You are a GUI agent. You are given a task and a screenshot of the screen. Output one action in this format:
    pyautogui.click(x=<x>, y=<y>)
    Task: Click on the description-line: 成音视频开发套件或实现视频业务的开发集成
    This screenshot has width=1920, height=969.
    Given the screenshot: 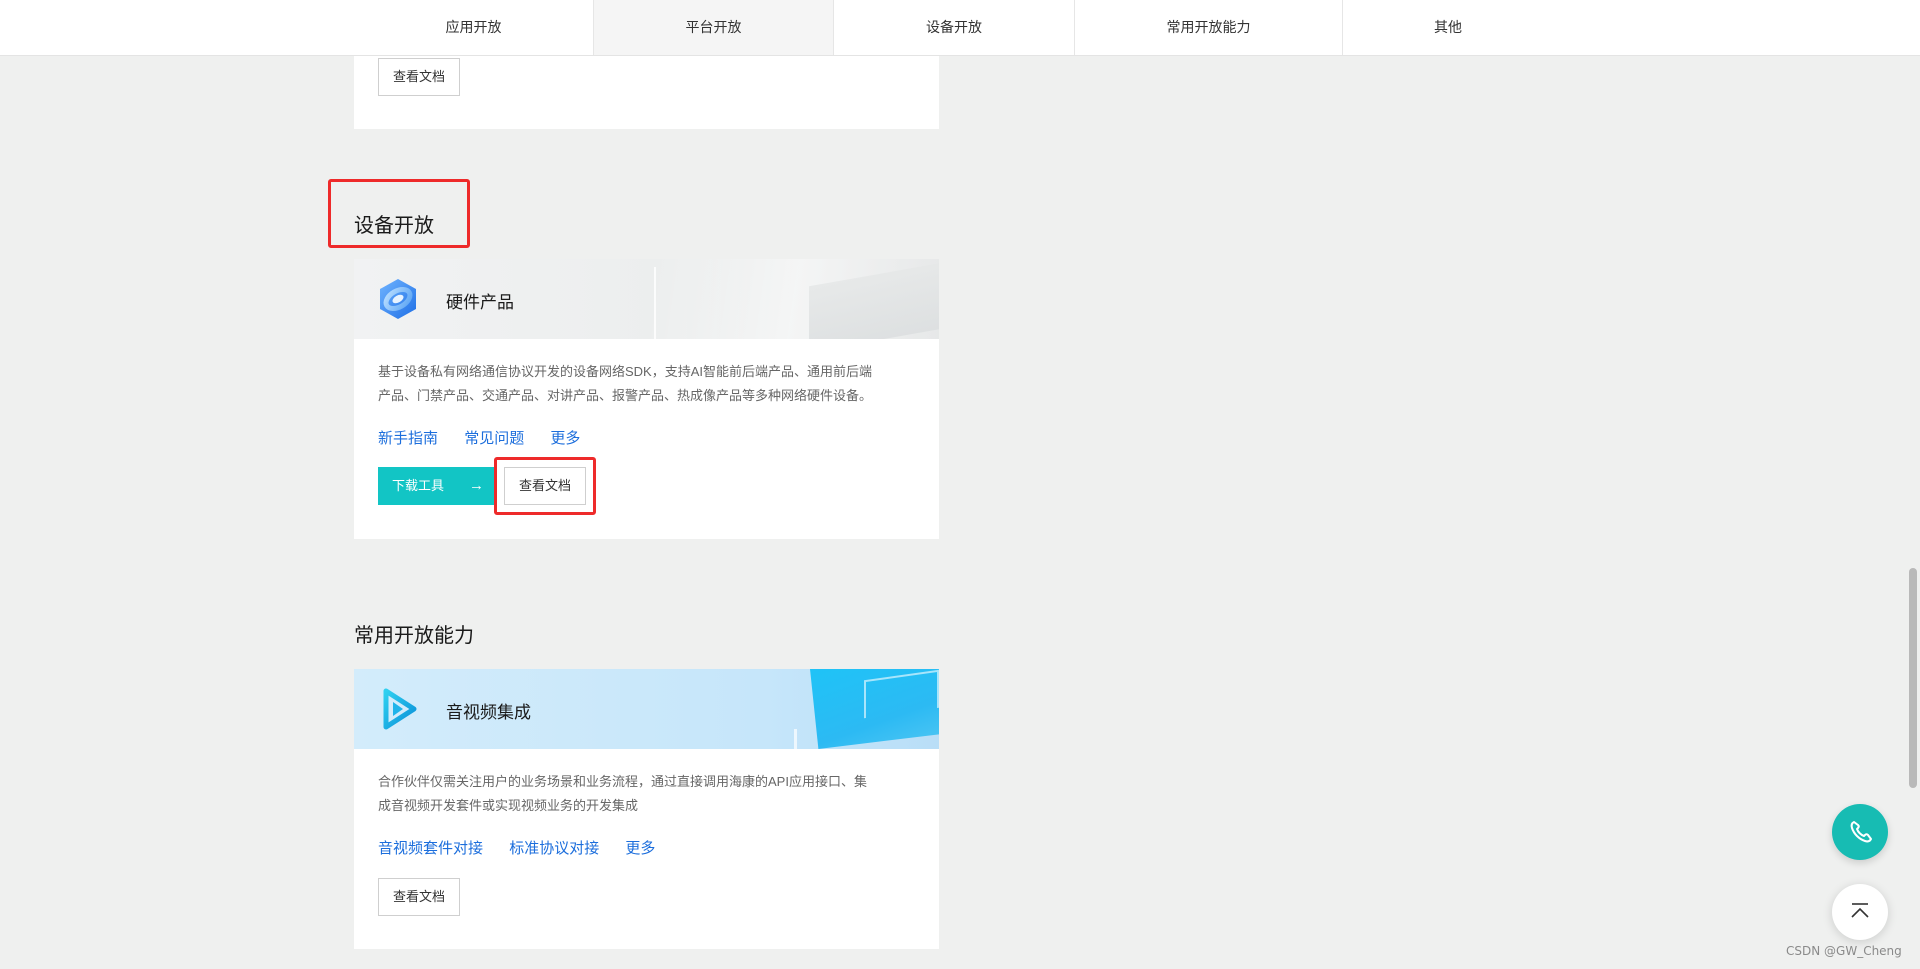 What is the action you would take?
    pyautogui.click(x=508, y=805)
    